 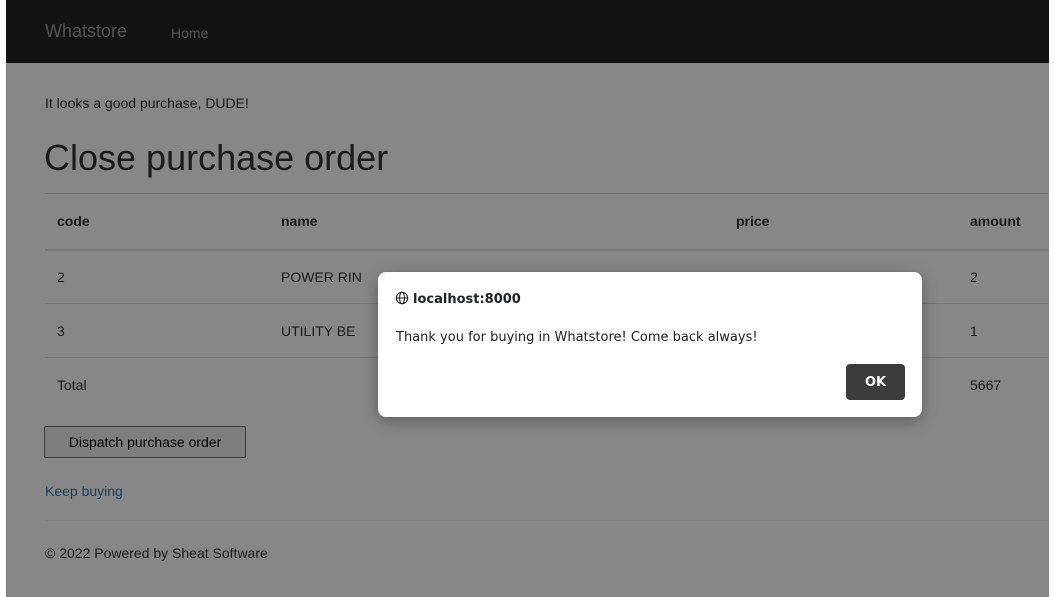 I want to click on dialog-origin-text: localhost:8000, so click(x=467, y=299).